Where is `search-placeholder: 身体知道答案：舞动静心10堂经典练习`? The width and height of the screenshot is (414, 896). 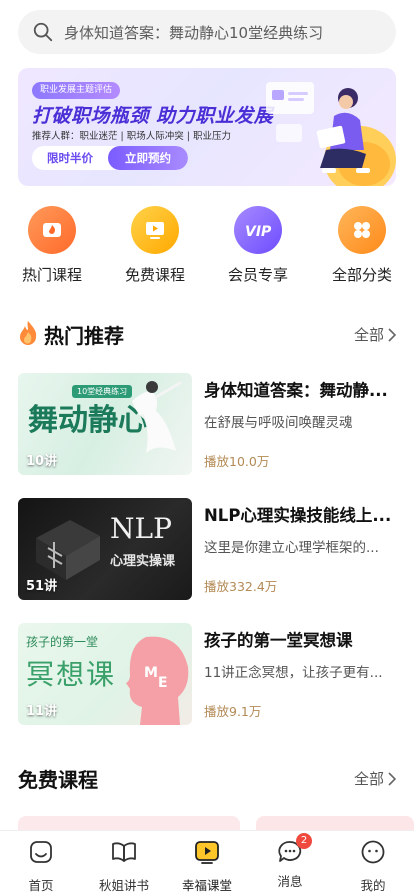 search-placeholder: 身体知道答案：舞动静心10堂经典练习 is located at coordinates (194, 32).